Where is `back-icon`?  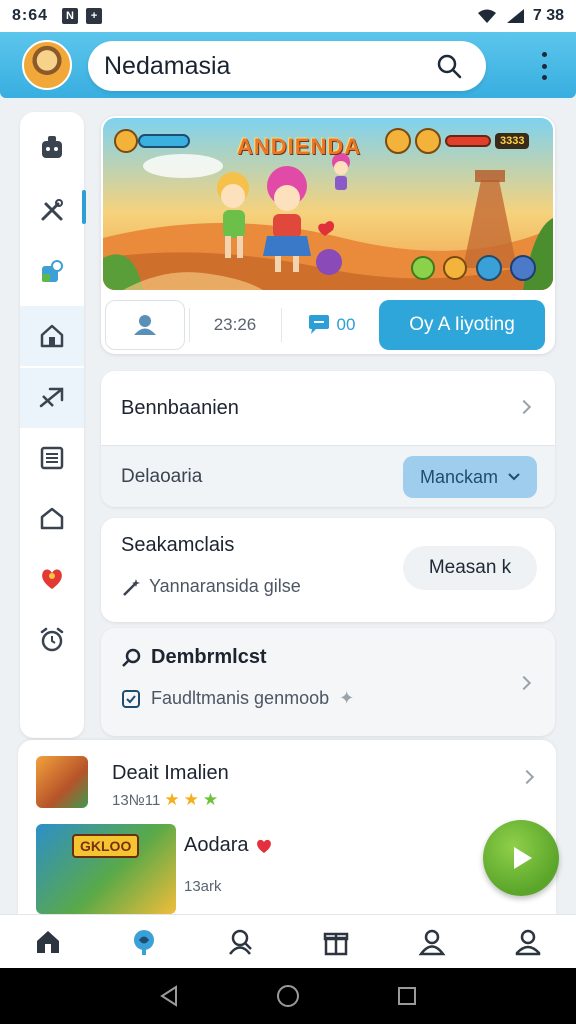
back-icon is located at coordinates (169, 996).